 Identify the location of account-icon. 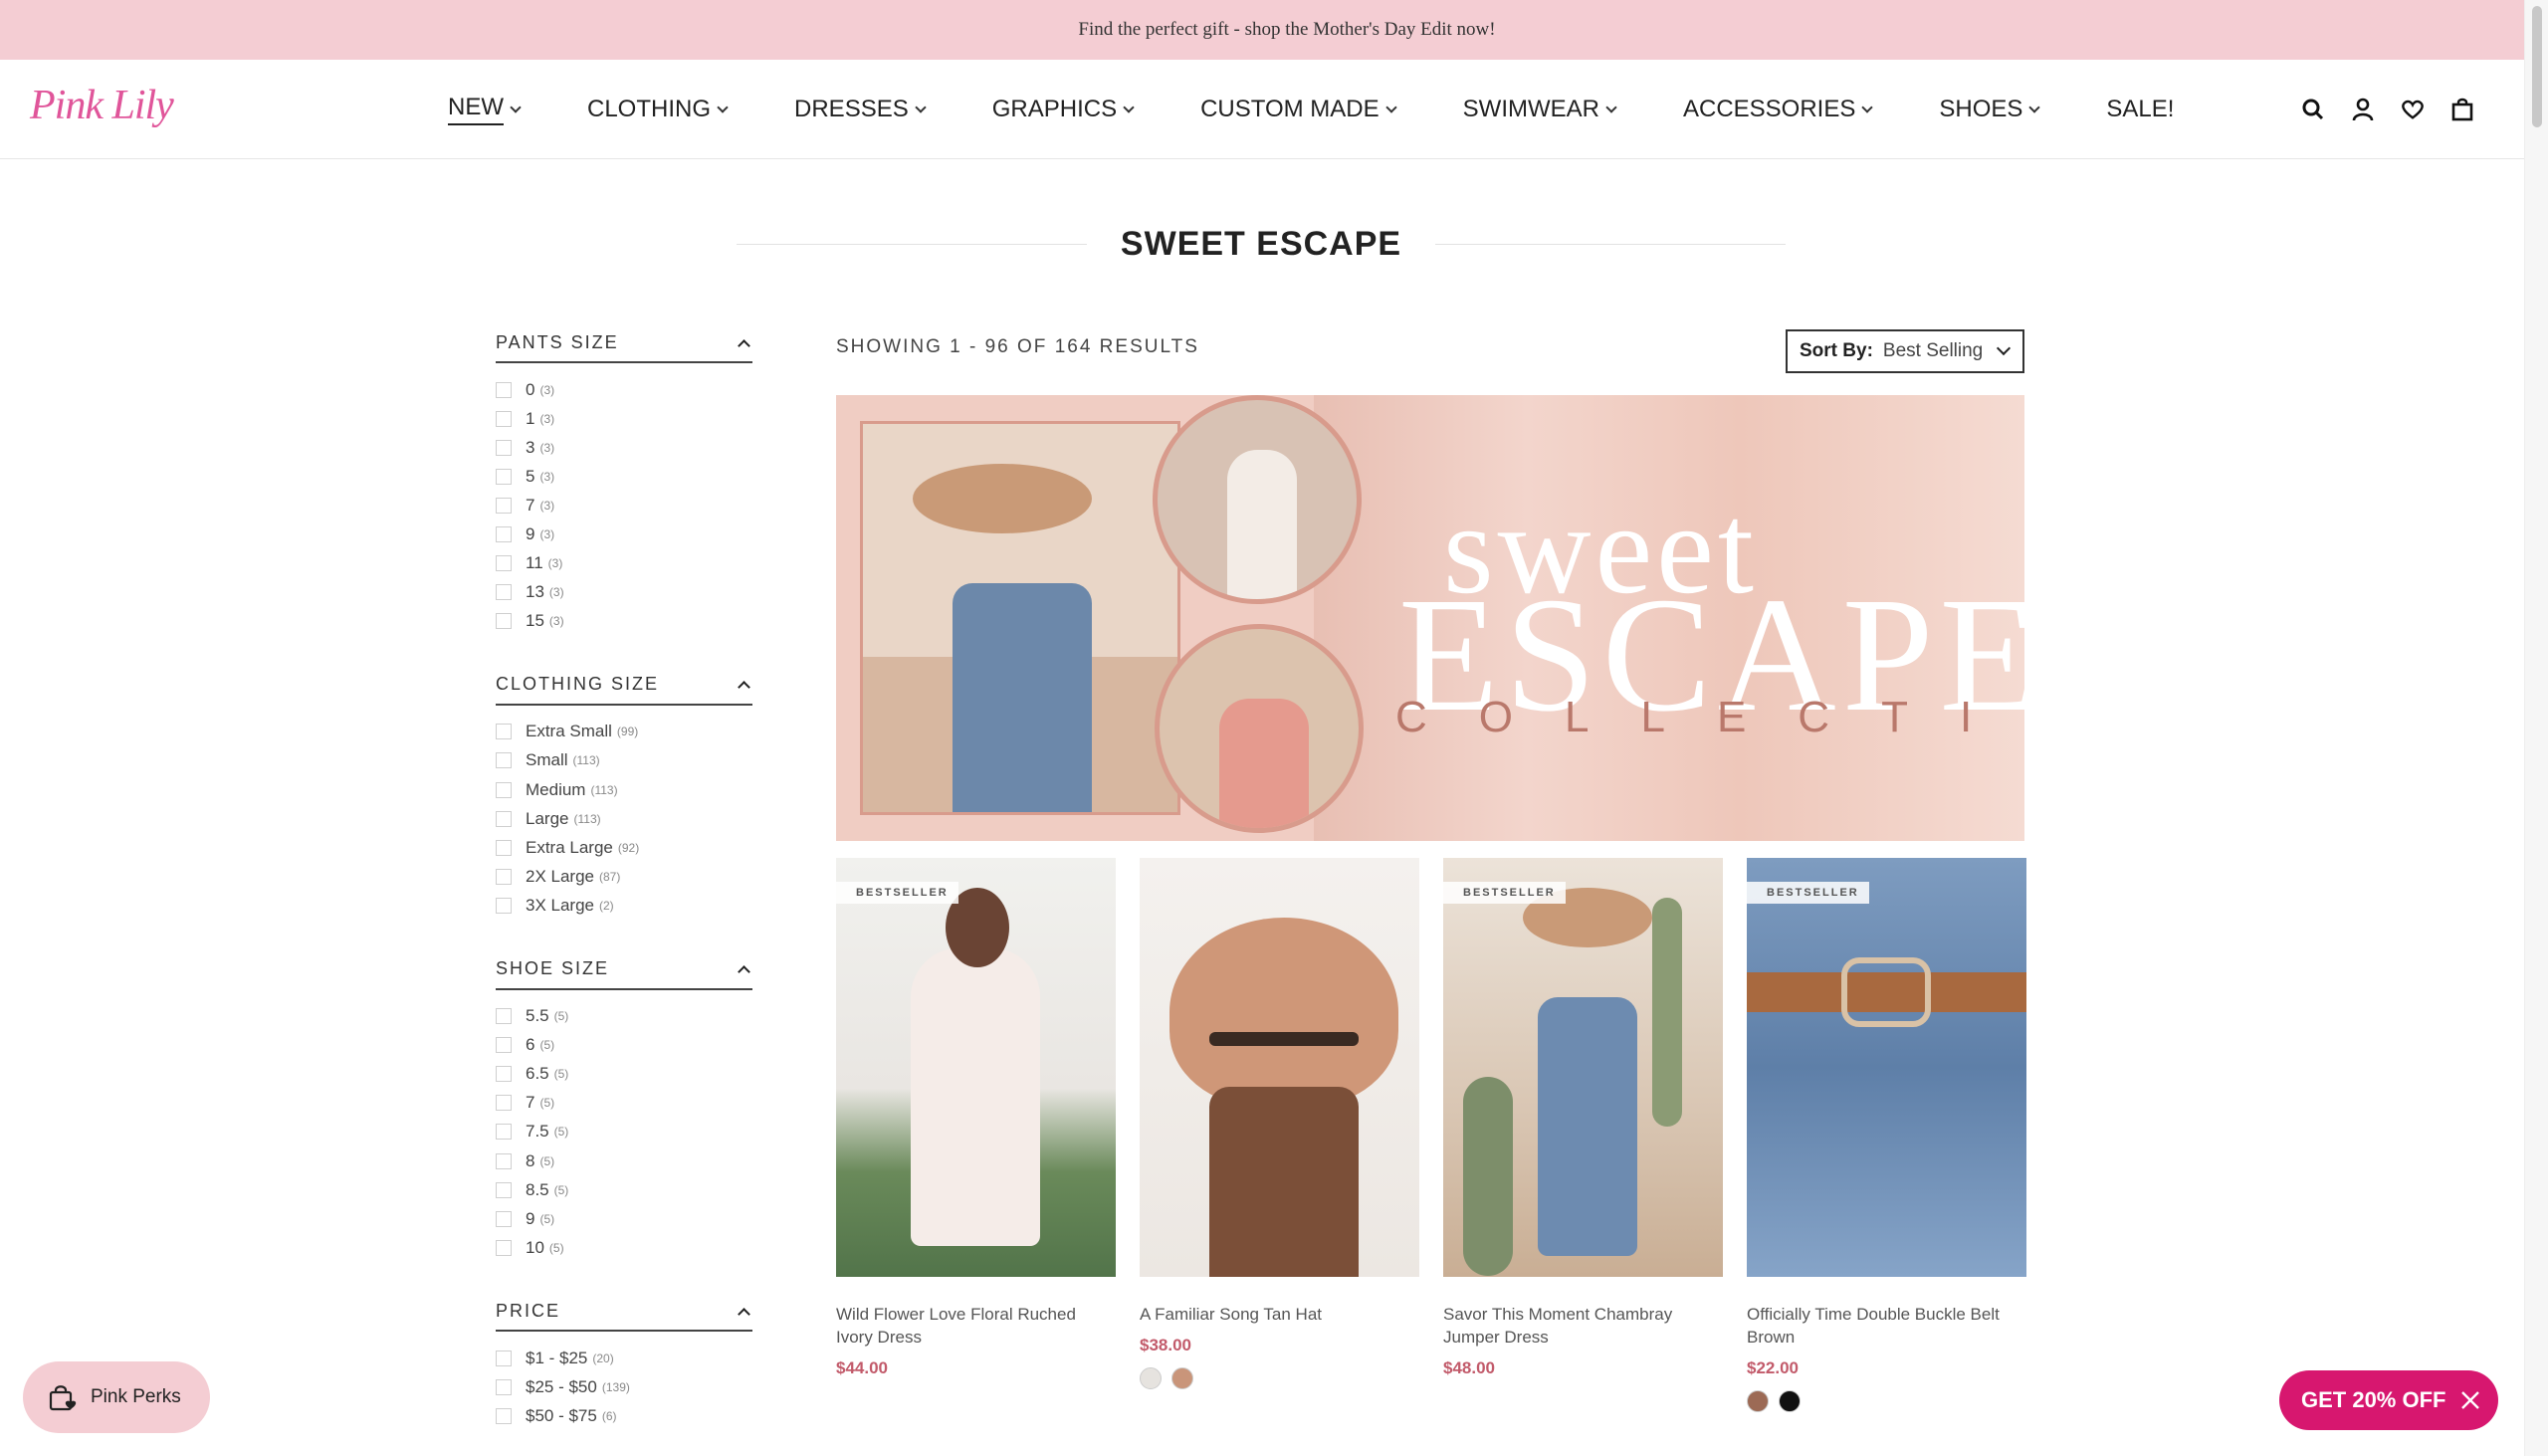
(2363, 109).